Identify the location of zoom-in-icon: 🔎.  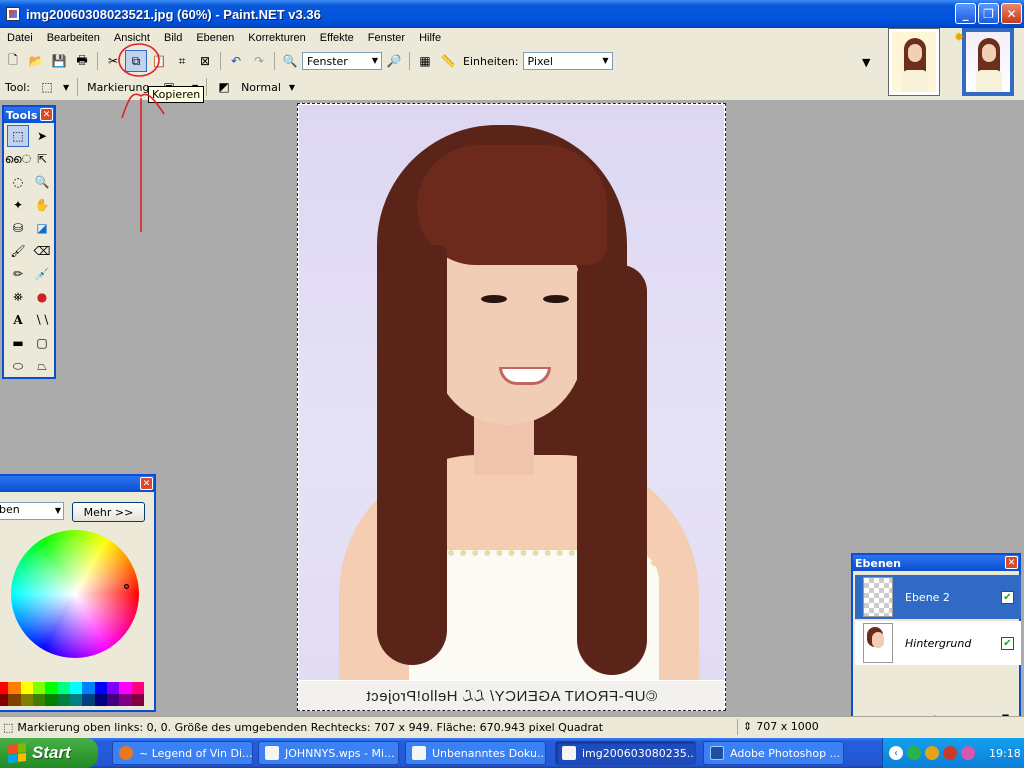
(394, 61).